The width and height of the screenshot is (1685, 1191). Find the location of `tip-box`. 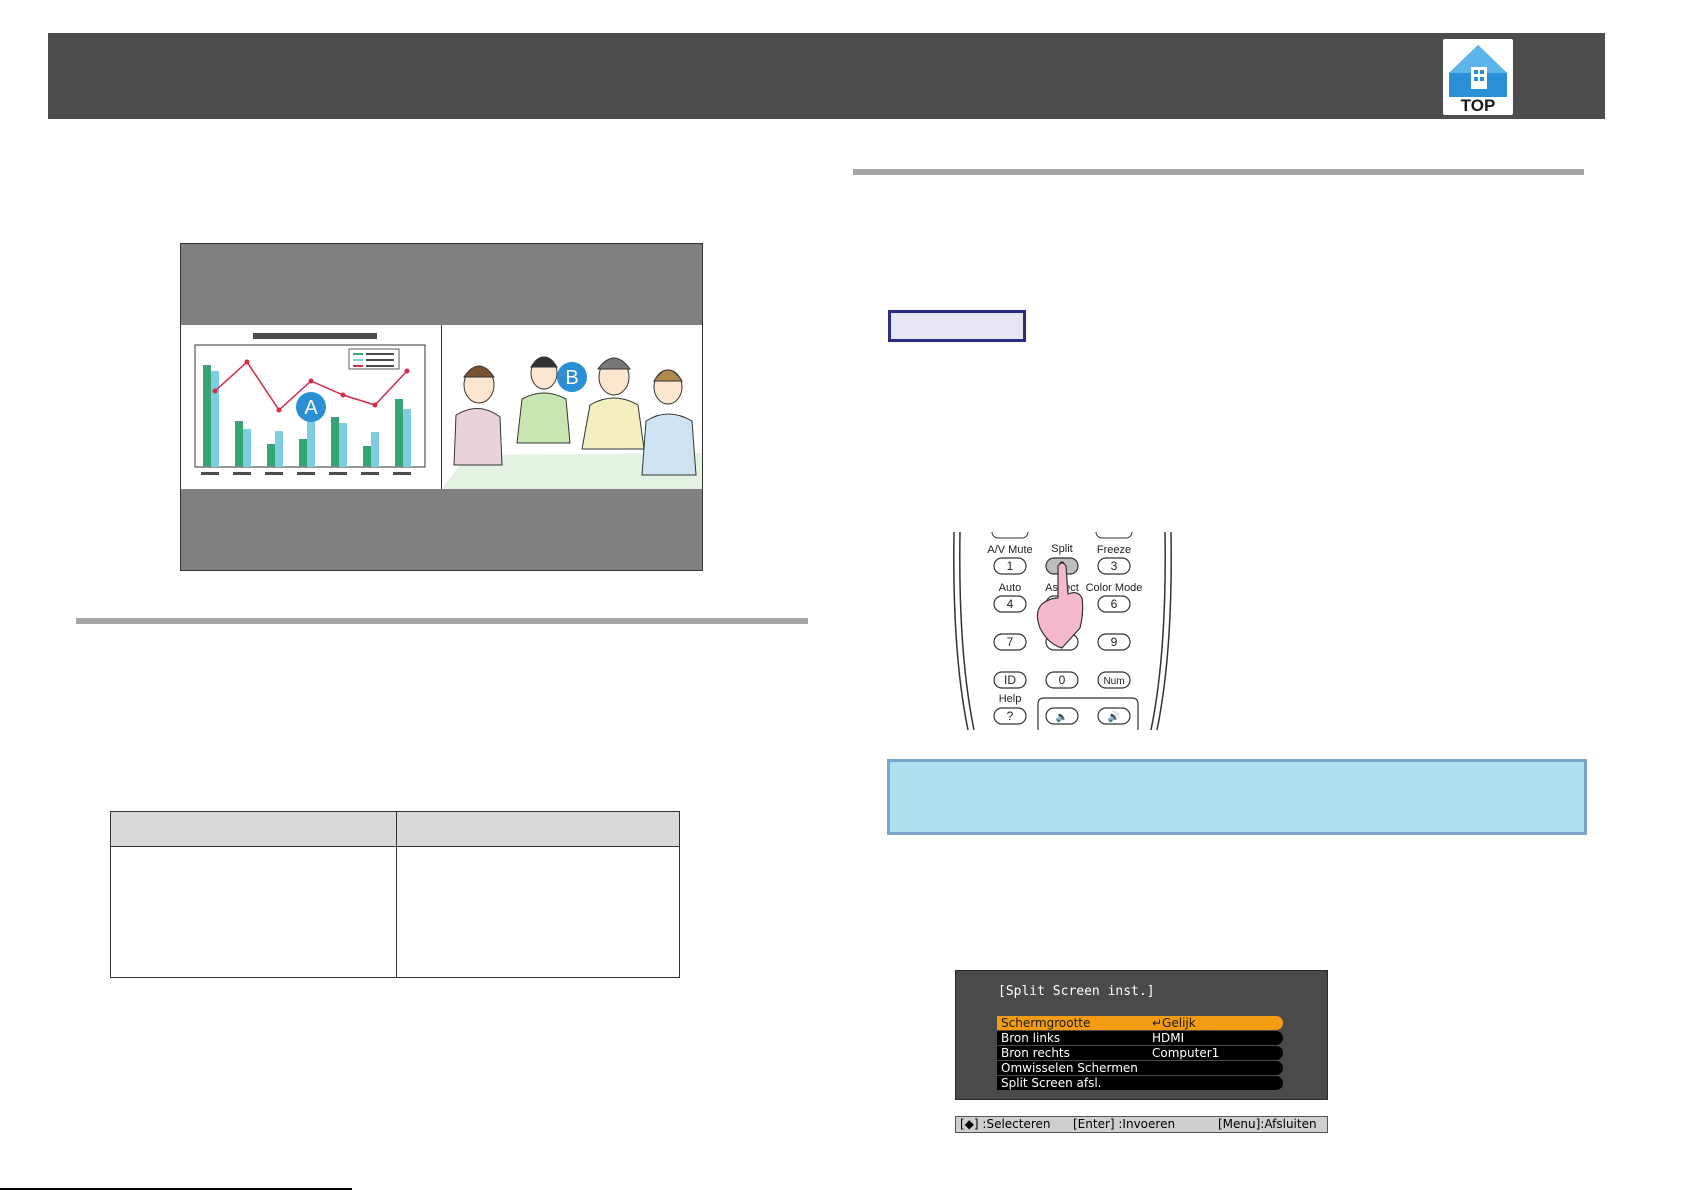

tip-box is located at coordinates (1237, 797).